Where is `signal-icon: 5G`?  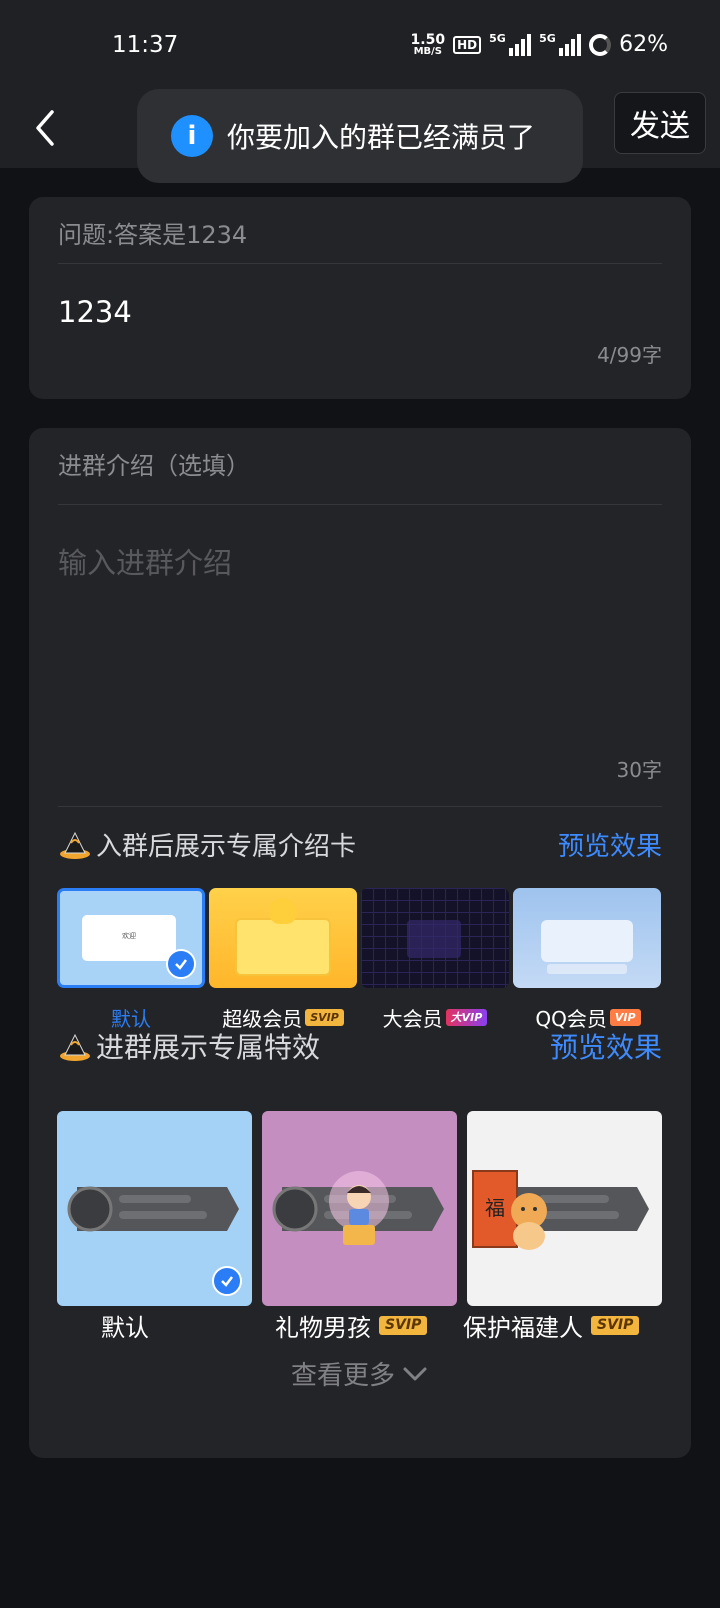
signal-icon: 5G is located at coordinates (510, 44).